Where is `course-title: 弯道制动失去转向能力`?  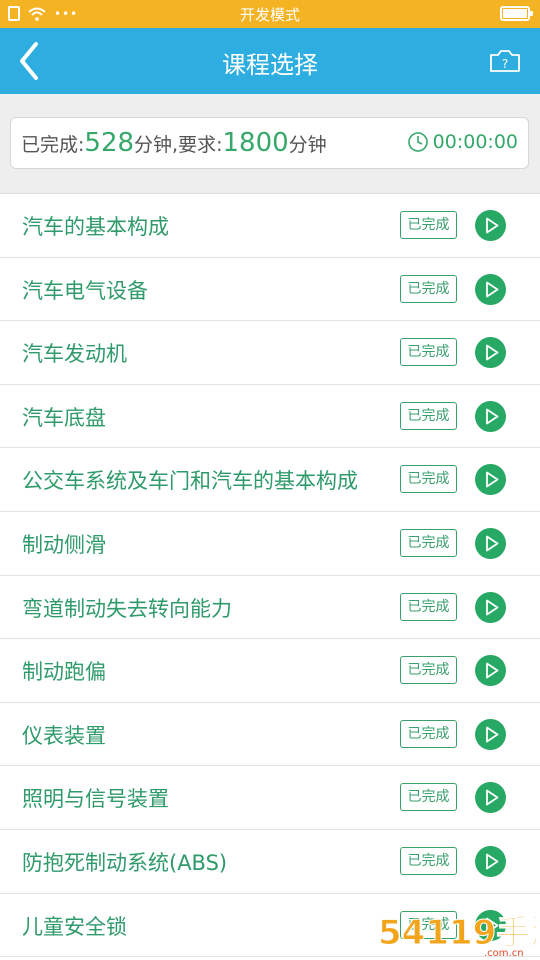
course-title: 弯道制动失去转向能力 is located at coordinates (127, 608).